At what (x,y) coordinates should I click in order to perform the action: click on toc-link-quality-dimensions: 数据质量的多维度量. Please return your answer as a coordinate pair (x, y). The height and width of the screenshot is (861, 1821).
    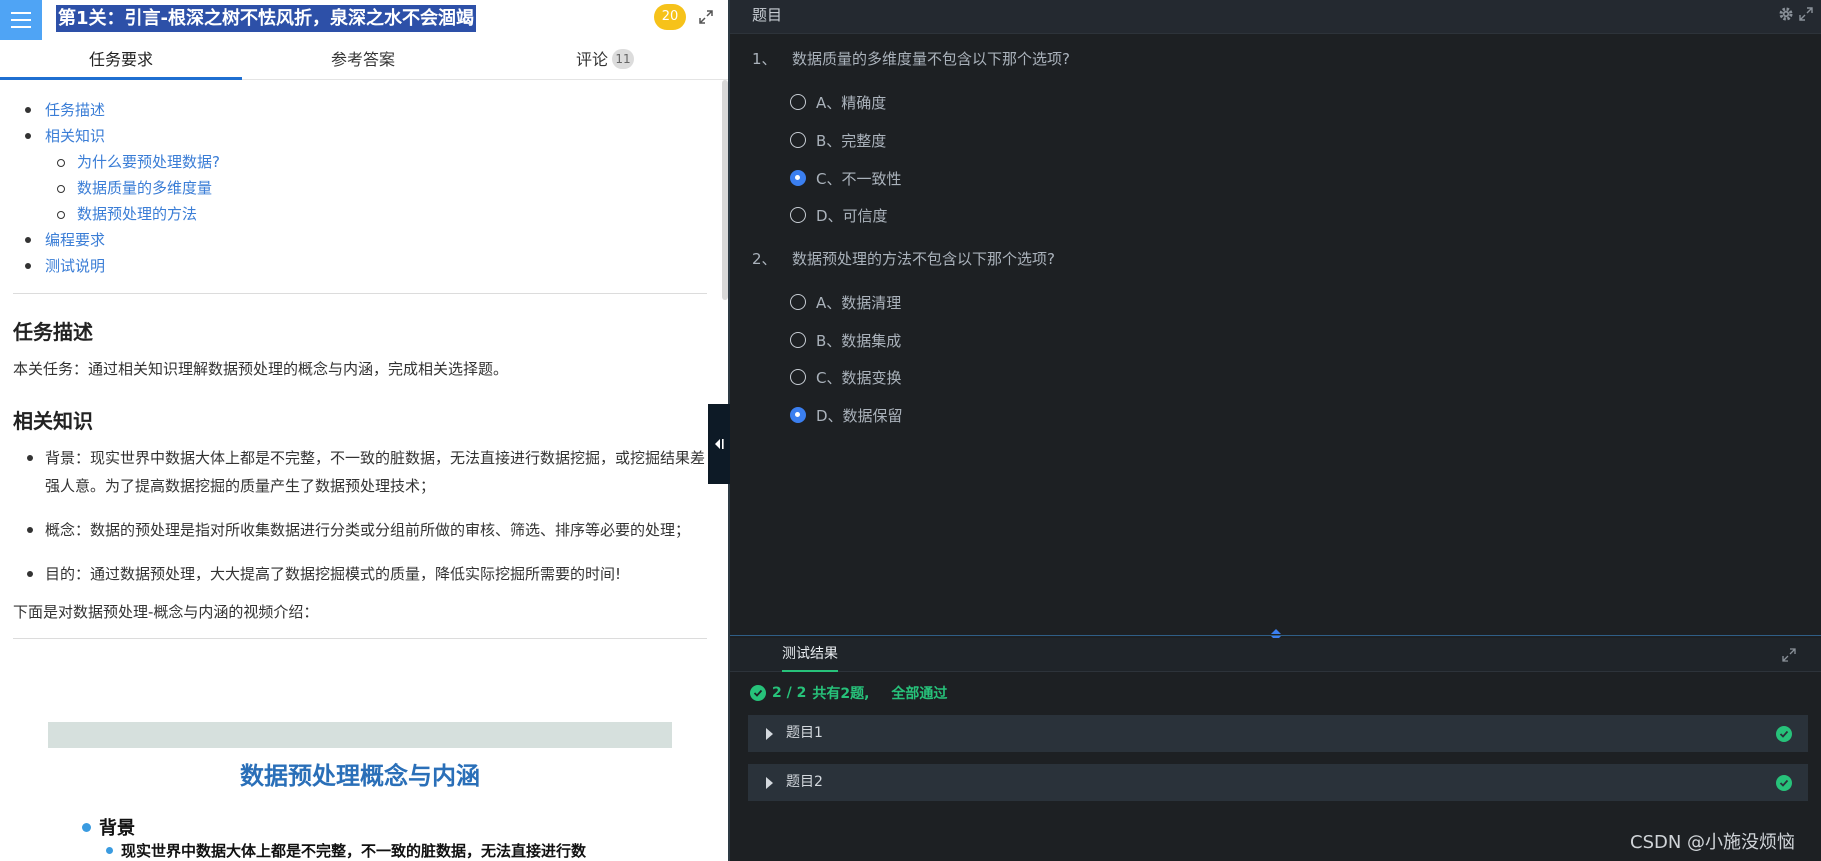
    Looking at the image, I should click on (382, 188).